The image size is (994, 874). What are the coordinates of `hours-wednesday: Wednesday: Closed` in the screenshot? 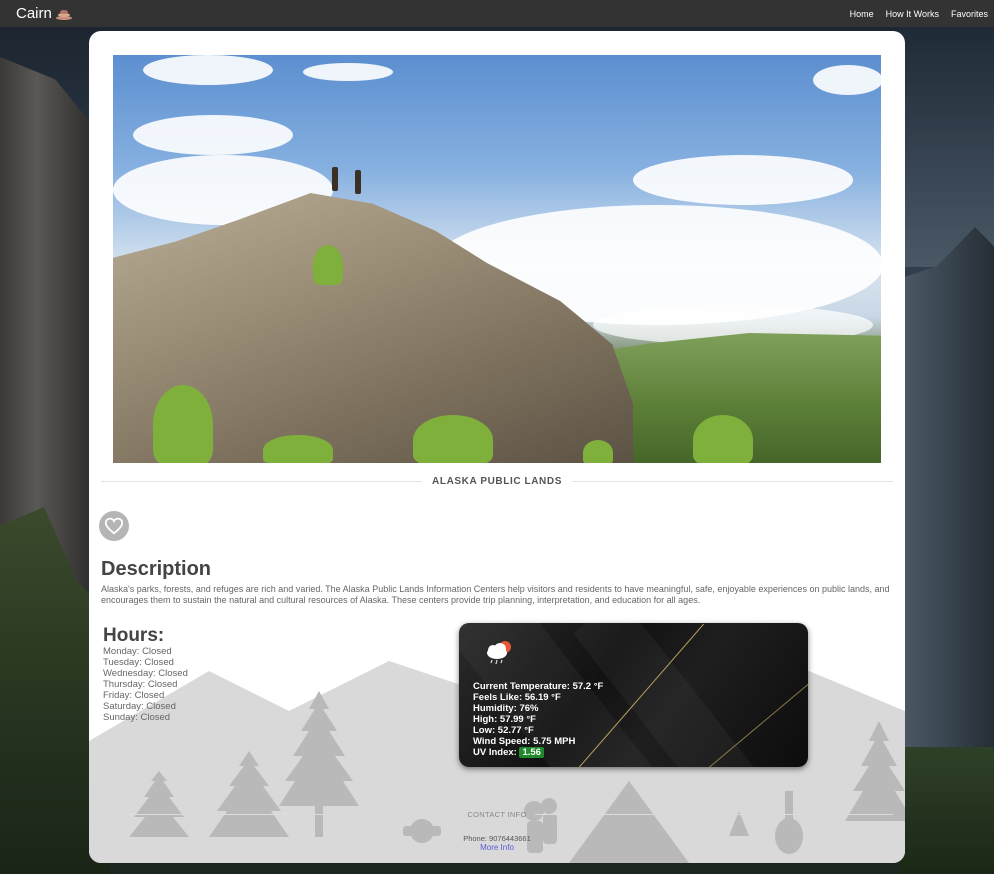 It's located at (145, 673).